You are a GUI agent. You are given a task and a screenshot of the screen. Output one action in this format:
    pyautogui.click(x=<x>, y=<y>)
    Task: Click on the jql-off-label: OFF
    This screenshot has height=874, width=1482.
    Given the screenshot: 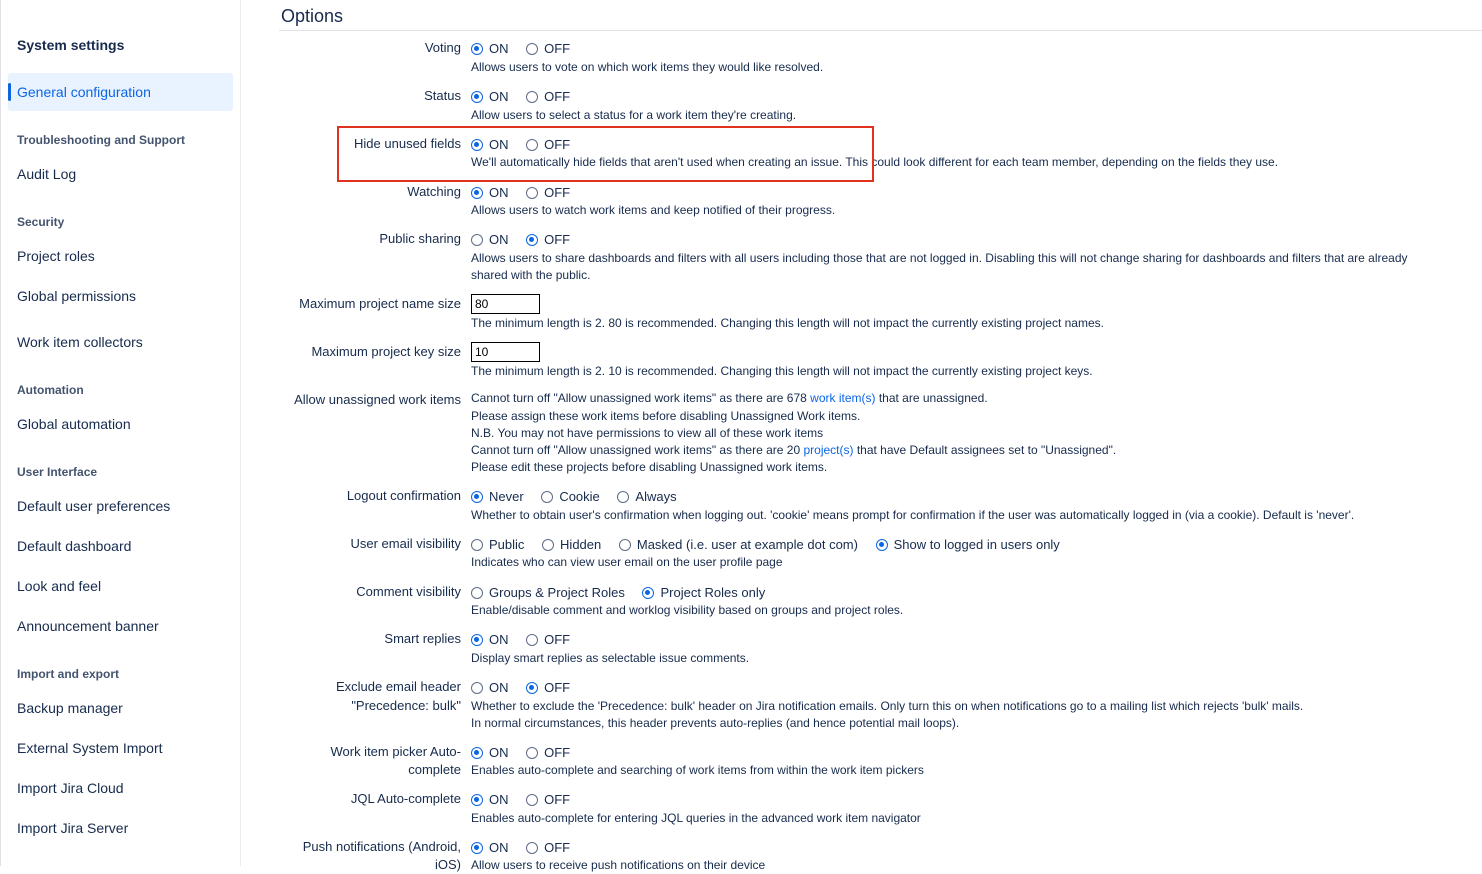 What is the action you would take?
    pyautogui.click(x=557, y=799)
    